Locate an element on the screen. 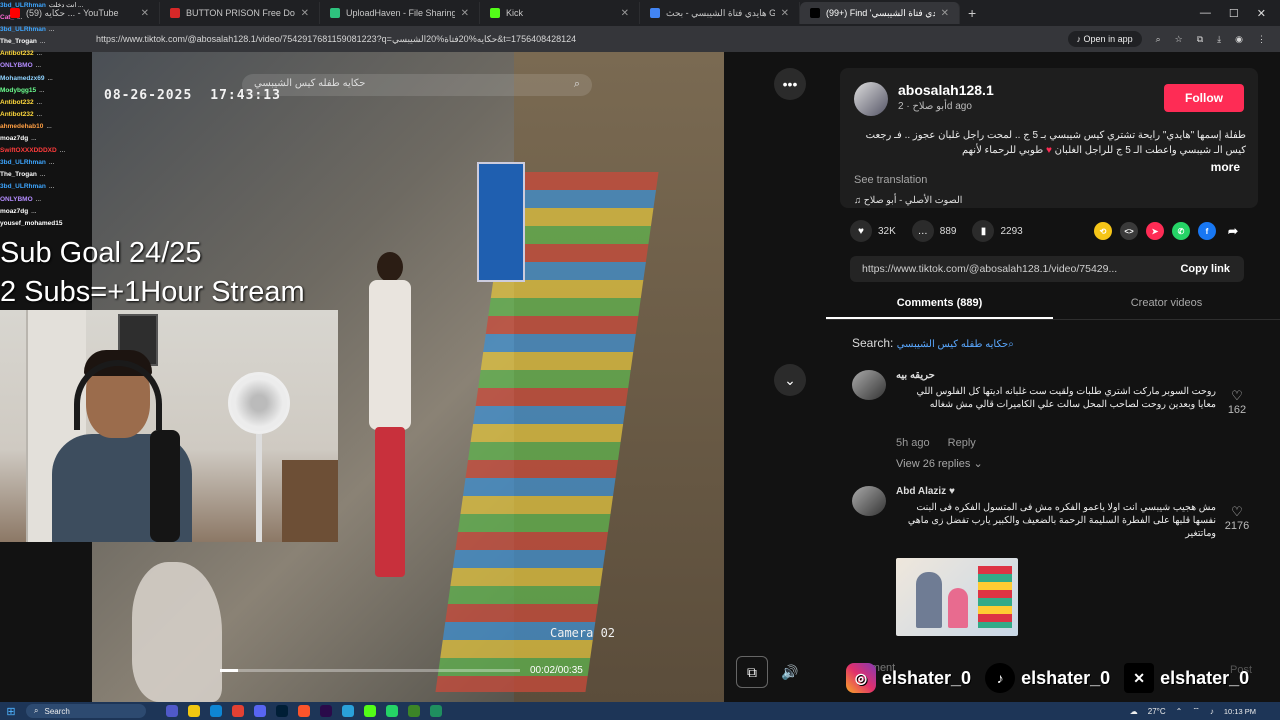 This screenshot has width=1280, height=720. discord-icon is located at coordinates (260, 711).